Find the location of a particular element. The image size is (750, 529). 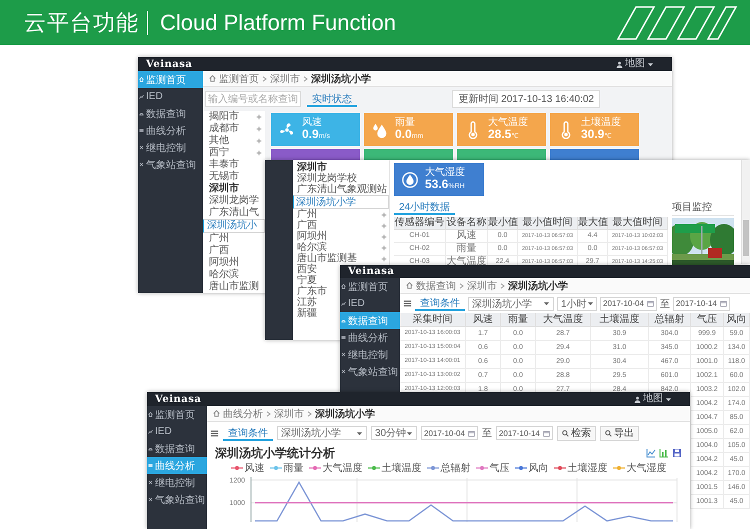

save-icon is located at coordinates (677, 453).